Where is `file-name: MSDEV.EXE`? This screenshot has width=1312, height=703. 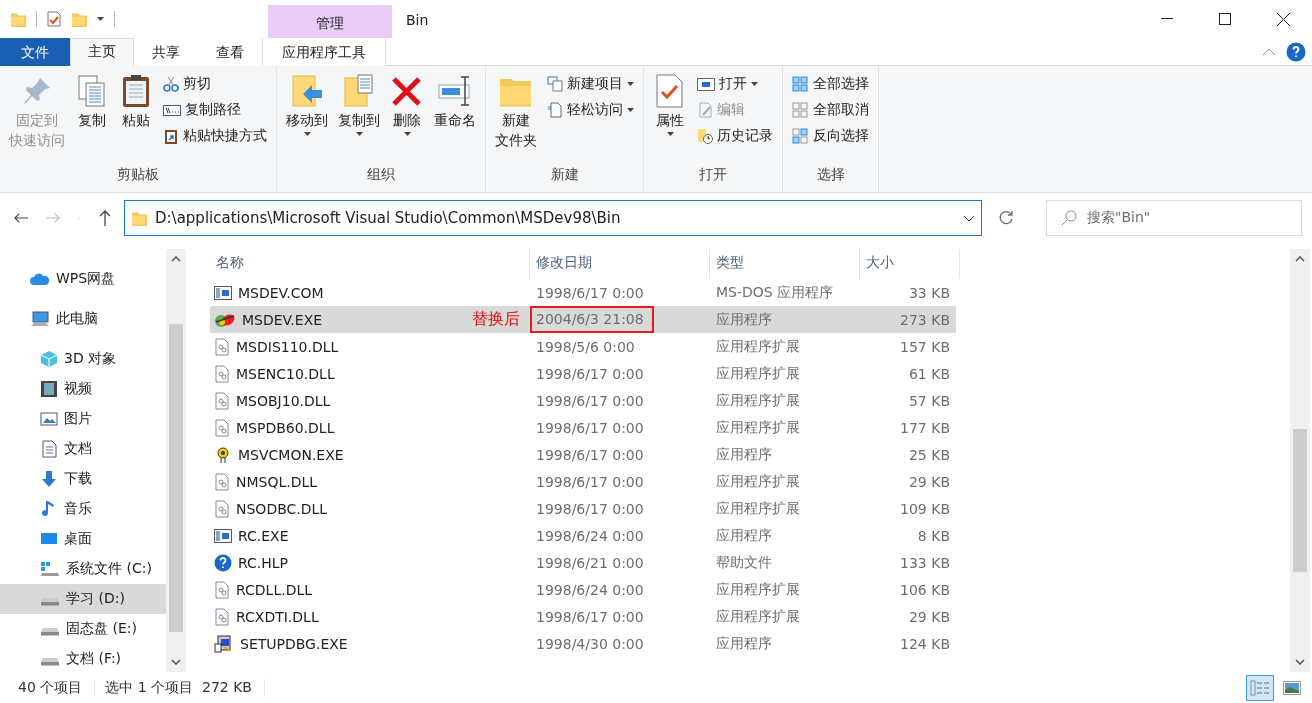 file-name: MSDEV.EXE is located at coordinates (283, 319).